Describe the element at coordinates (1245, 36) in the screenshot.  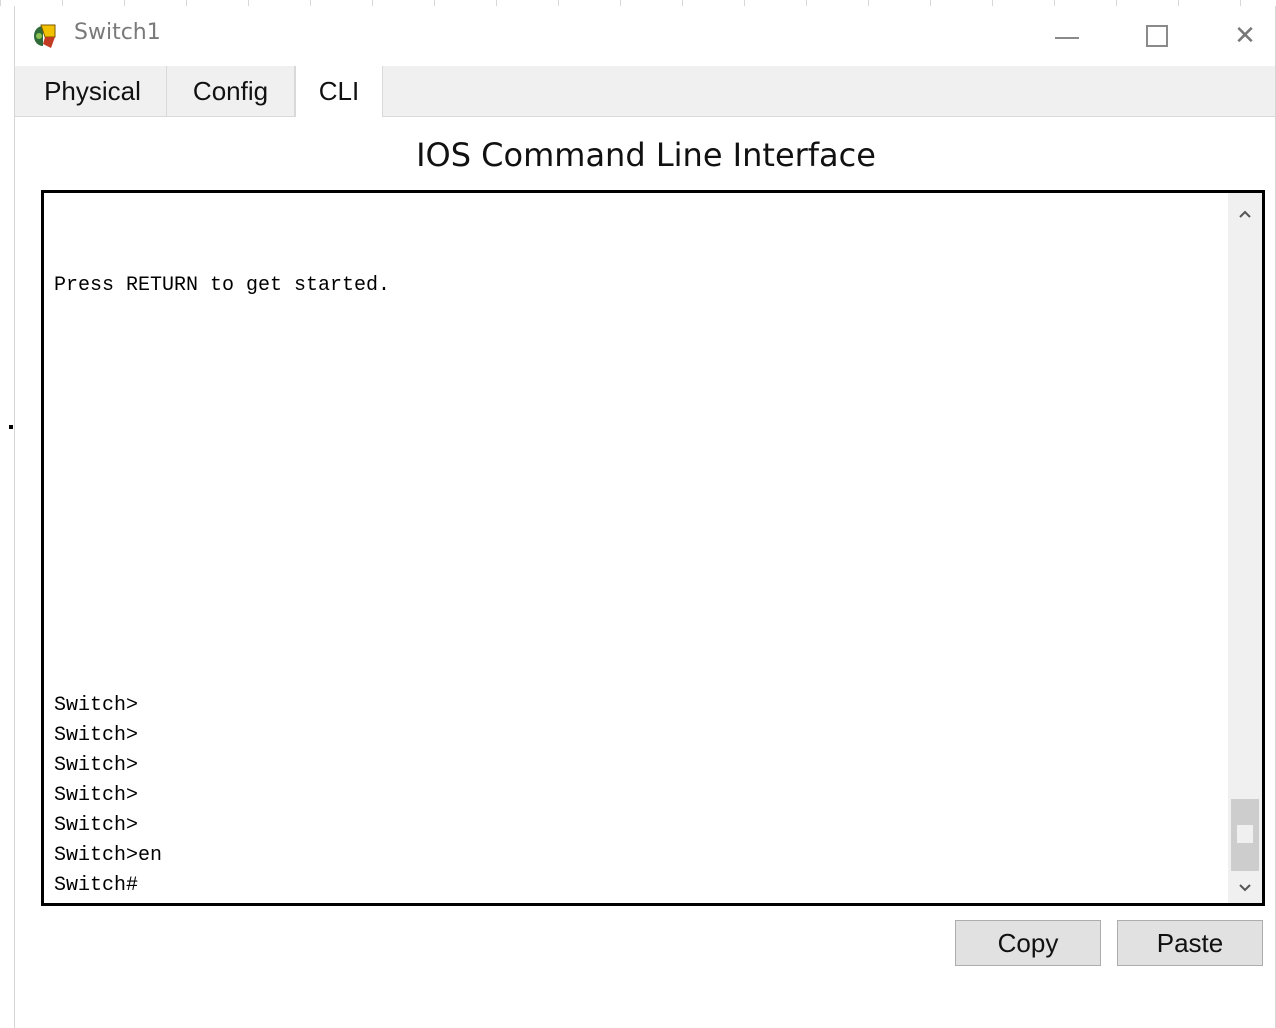
I see `close-icon: ✕` at that location.